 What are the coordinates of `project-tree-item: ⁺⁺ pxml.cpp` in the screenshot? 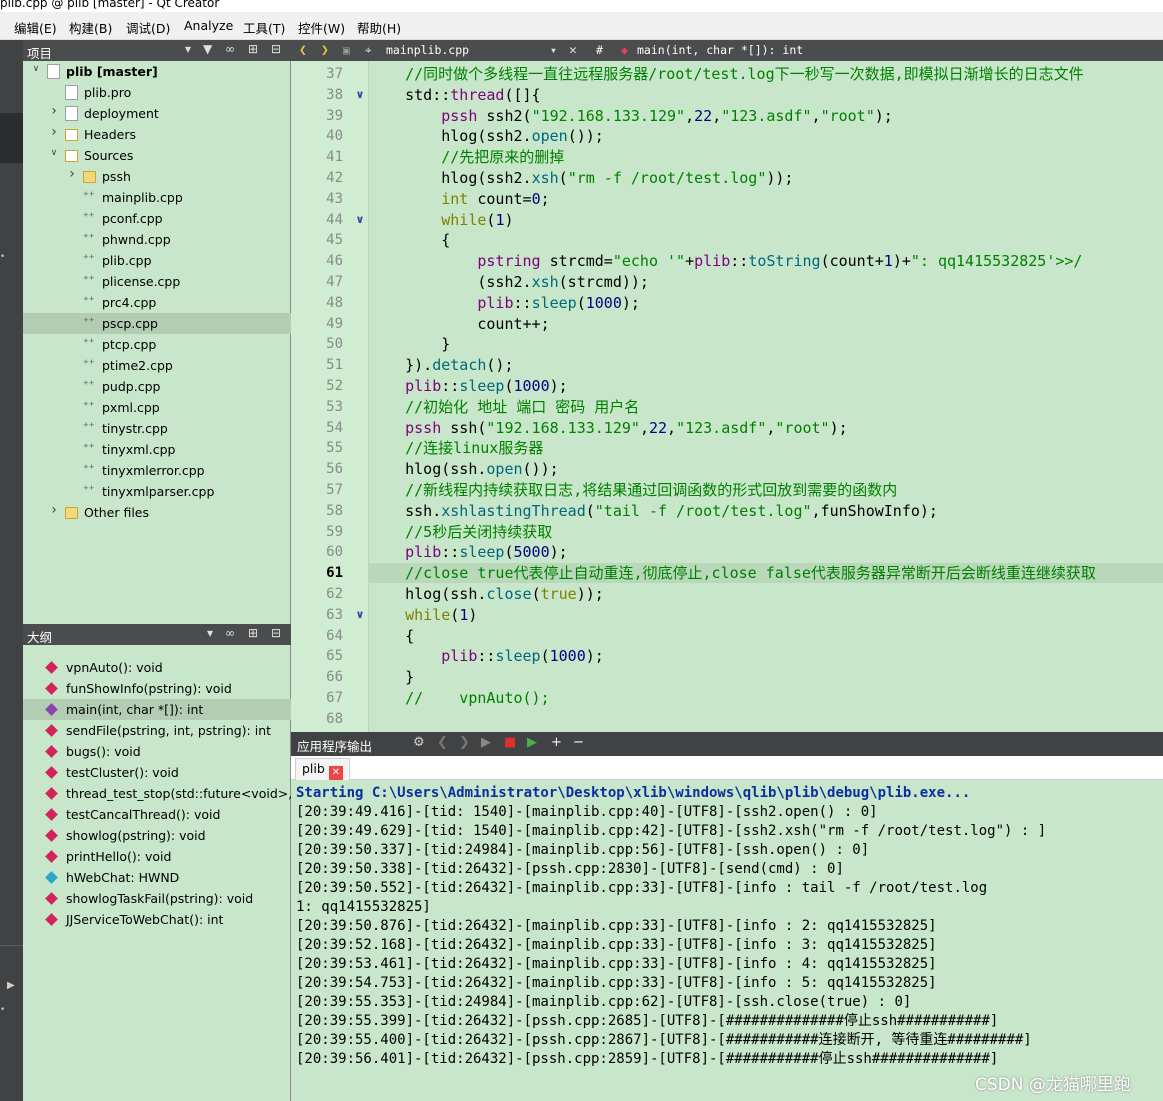 It's located at (157, 407).